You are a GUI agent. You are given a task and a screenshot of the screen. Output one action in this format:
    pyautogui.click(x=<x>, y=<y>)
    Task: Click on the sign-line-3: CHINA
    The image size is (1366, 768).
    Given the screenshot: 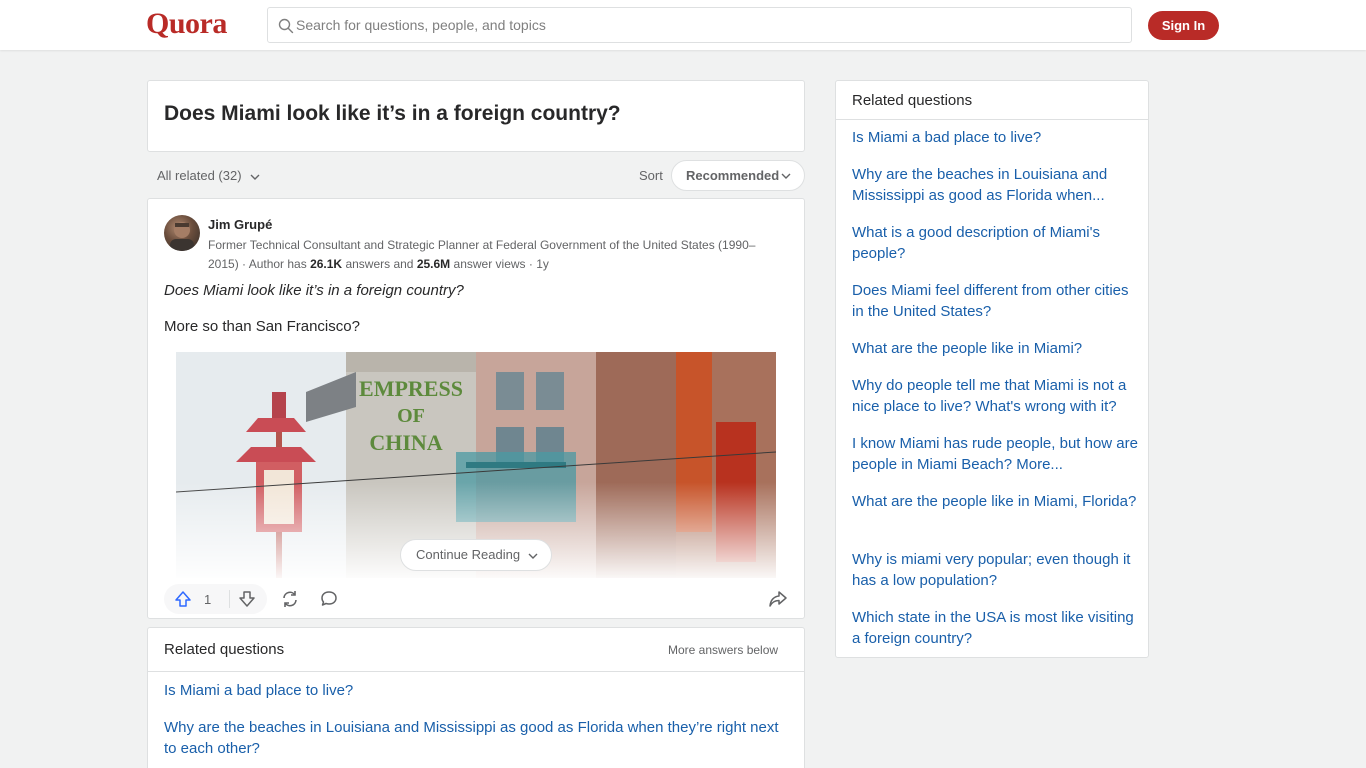 What is the action you would take?
    pyautogui.click(x=405, y=442)
    